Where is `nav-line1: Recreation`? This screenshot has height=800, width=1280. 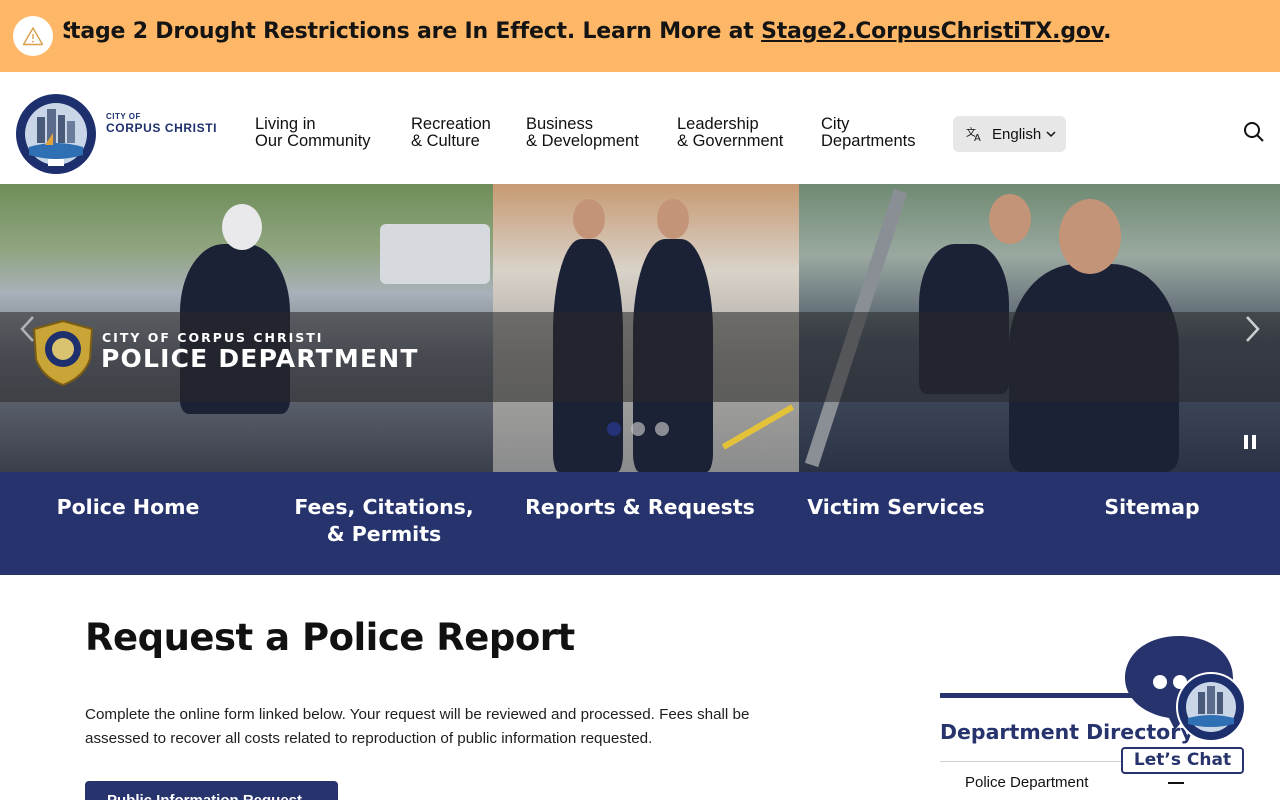 nav-line1: Recreation is located at coordinates (451, 124).